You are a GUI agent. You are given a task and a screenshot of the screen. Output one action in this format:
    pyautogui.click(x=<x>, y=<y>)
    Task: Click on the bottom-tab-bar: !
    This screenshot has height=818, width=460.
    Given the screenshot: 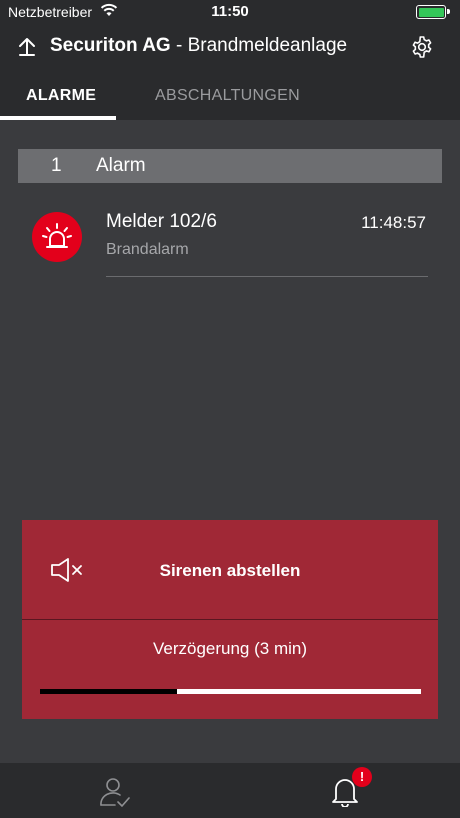 What is the action you would take?
    pyautogui.click(x=230, y=790)
    